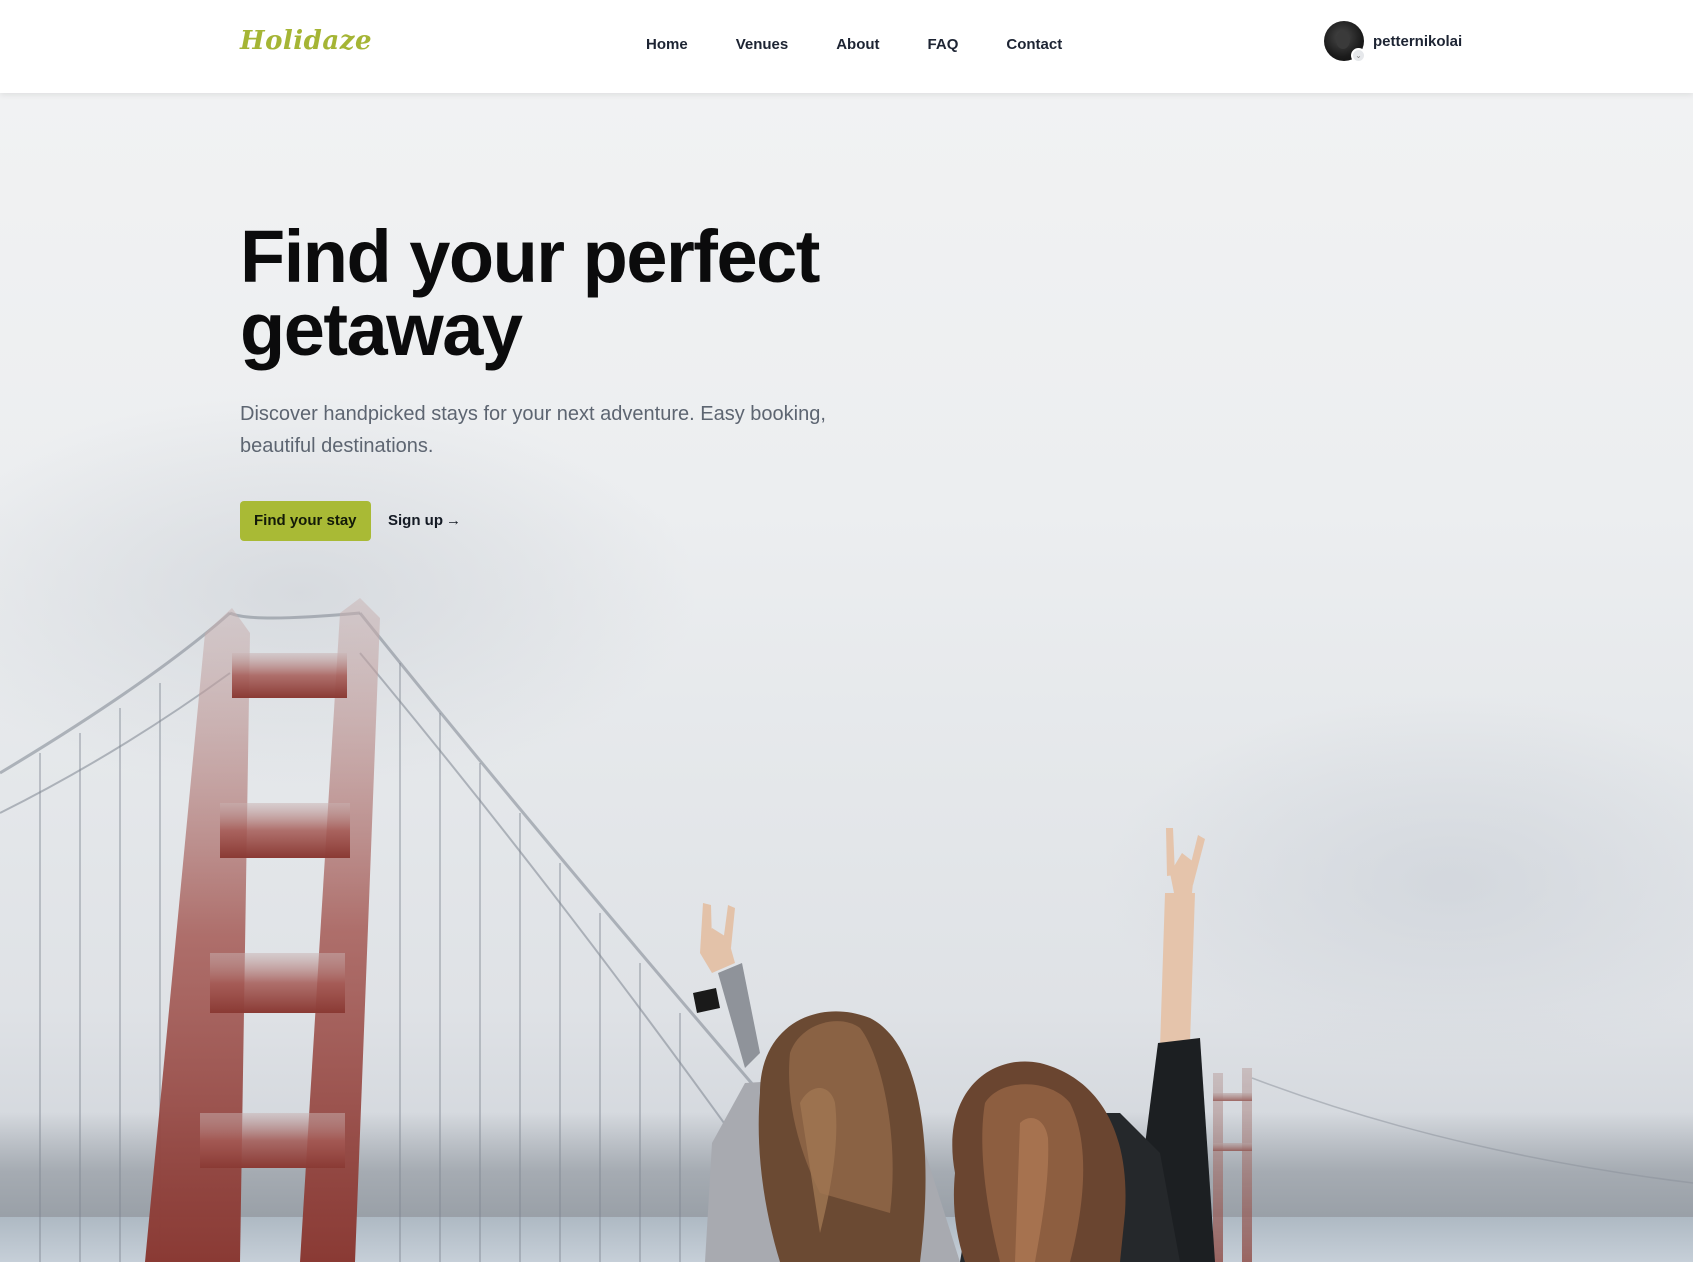 The image size is (1693, 1262). What do you see at coordinates (305, 521) in the screenshot?
I see `find-your-stay-button: Find your stay` at bounding box center [305, 521].